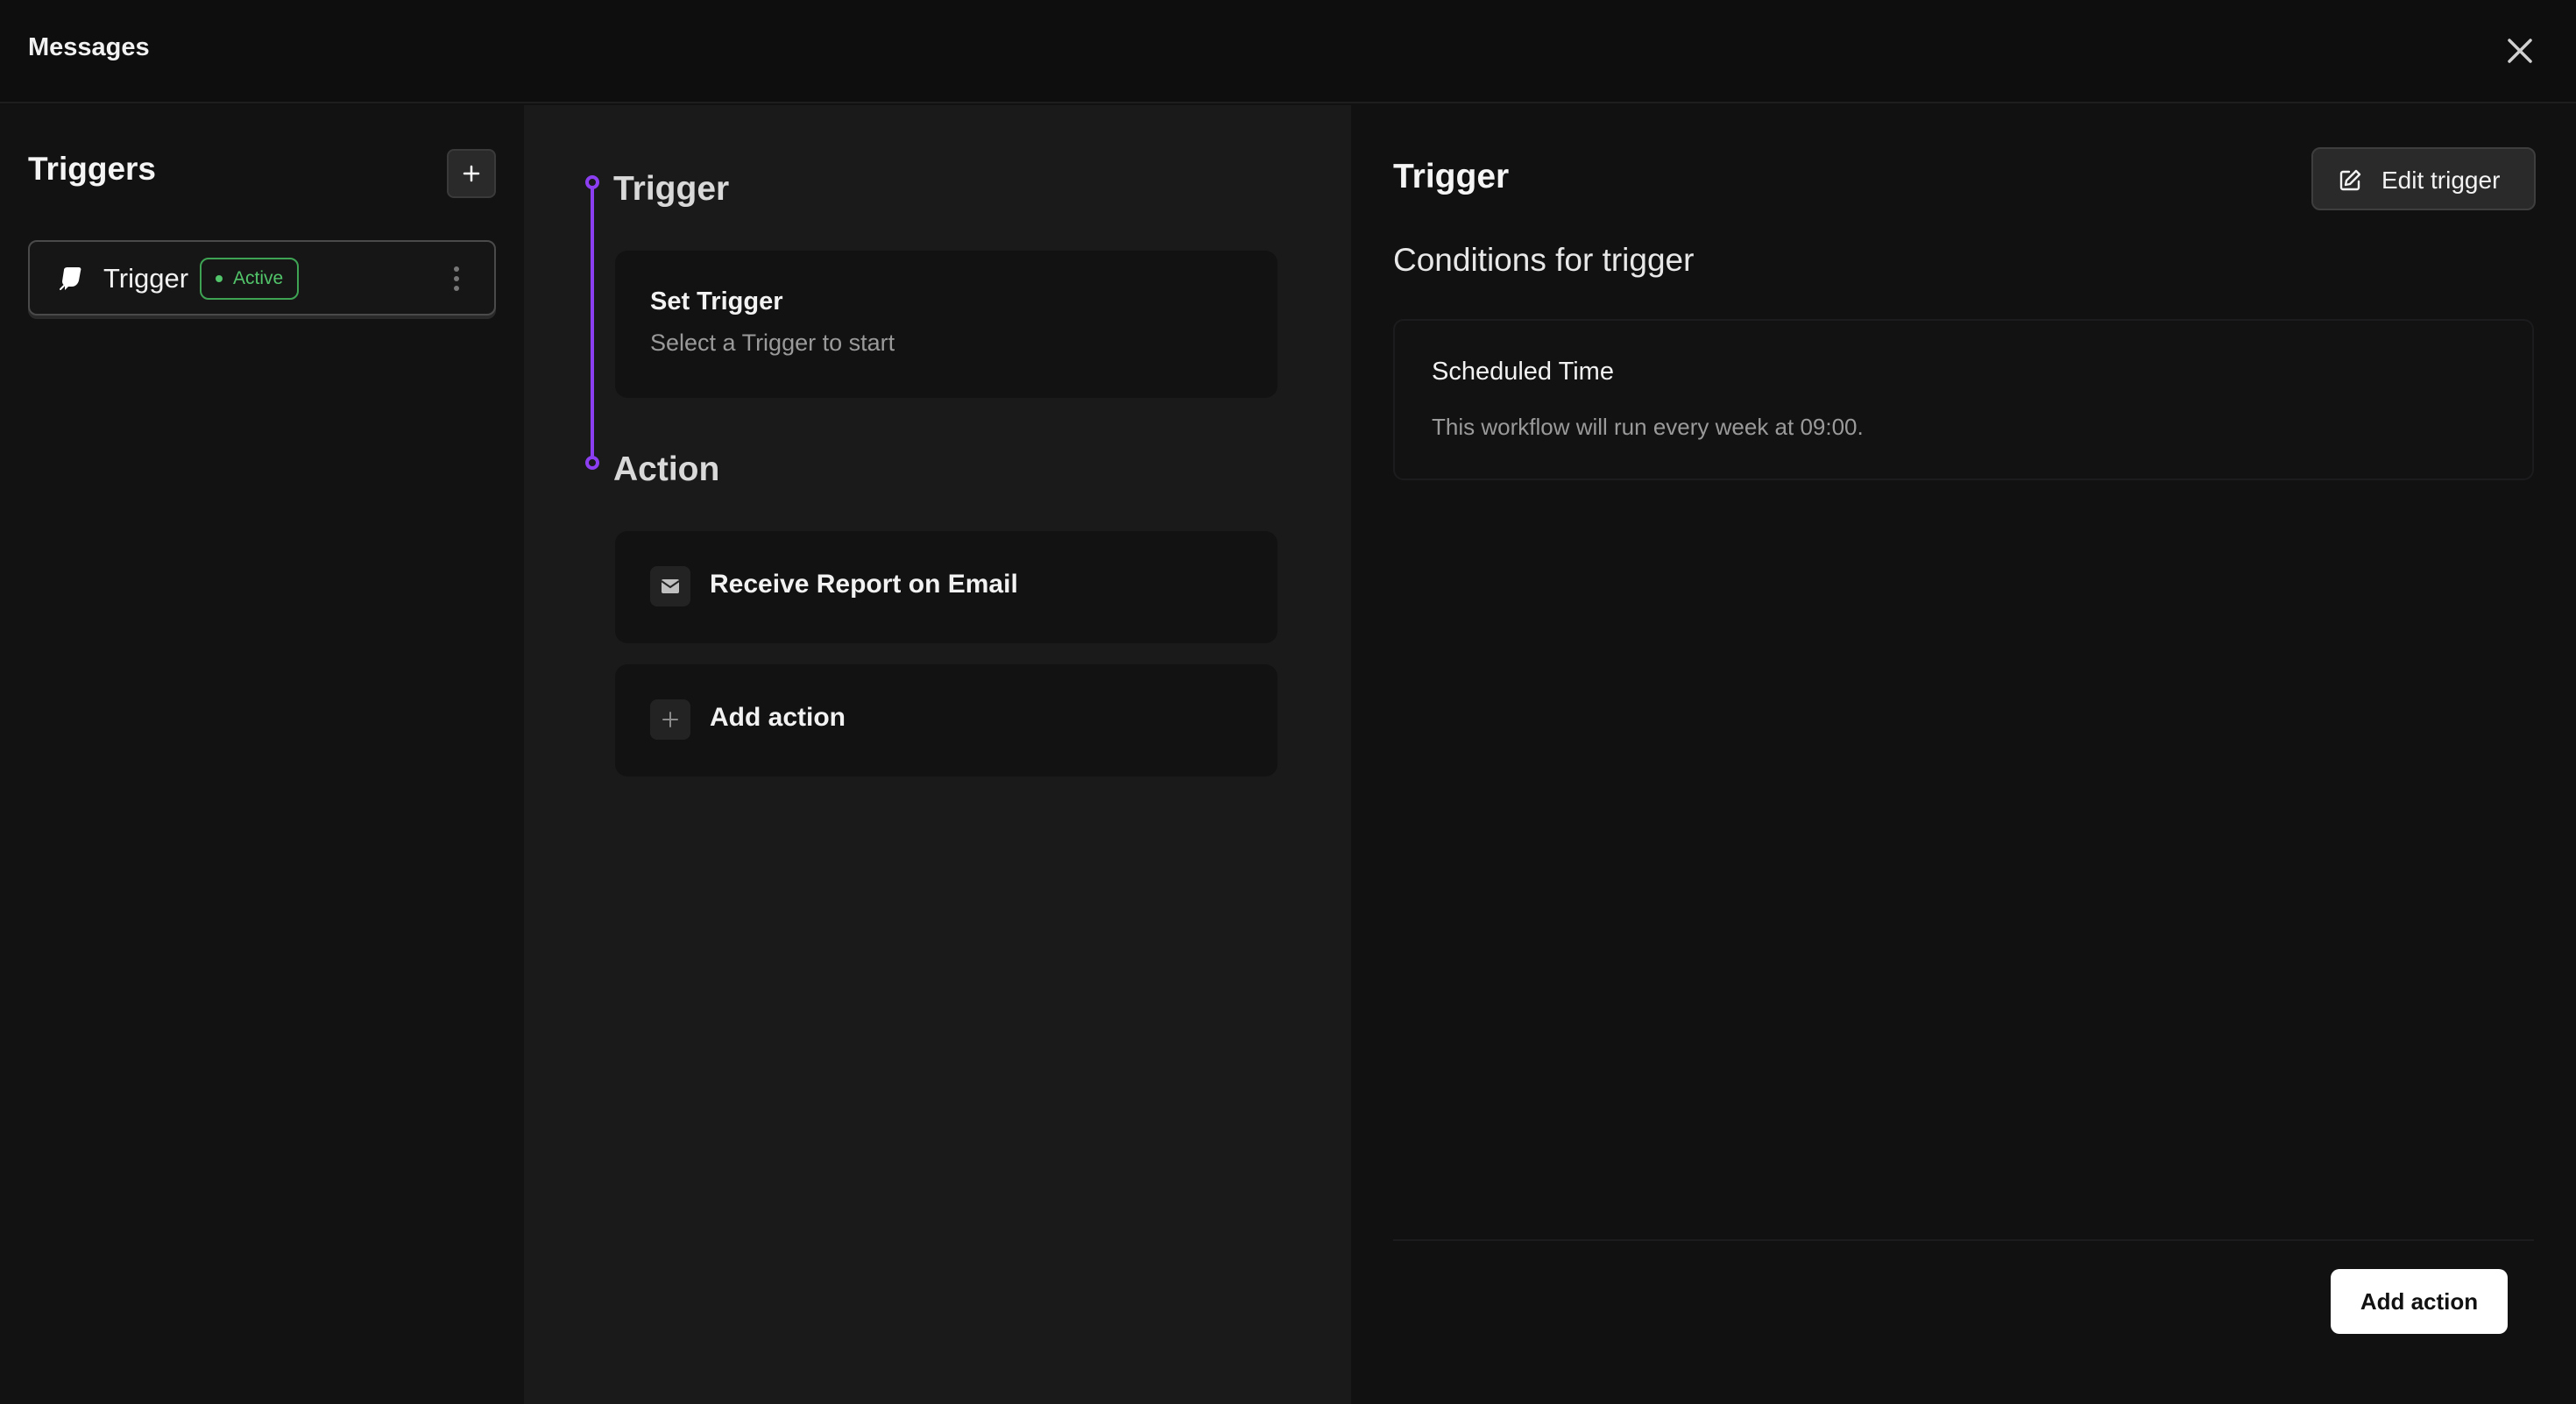 This screenshot has height=1404, width=2576. What do you see at coordinates (456, 278) in the screenshot?
I see `more-options-icon` at bounding box center [456, 278].